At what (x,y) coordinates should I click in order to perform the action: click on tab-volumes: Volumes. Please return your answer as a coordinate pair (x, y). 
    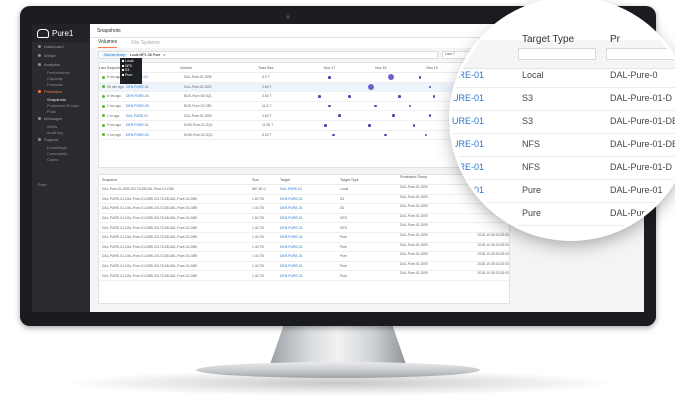
    Looking at the image, I should click on (108, 43).